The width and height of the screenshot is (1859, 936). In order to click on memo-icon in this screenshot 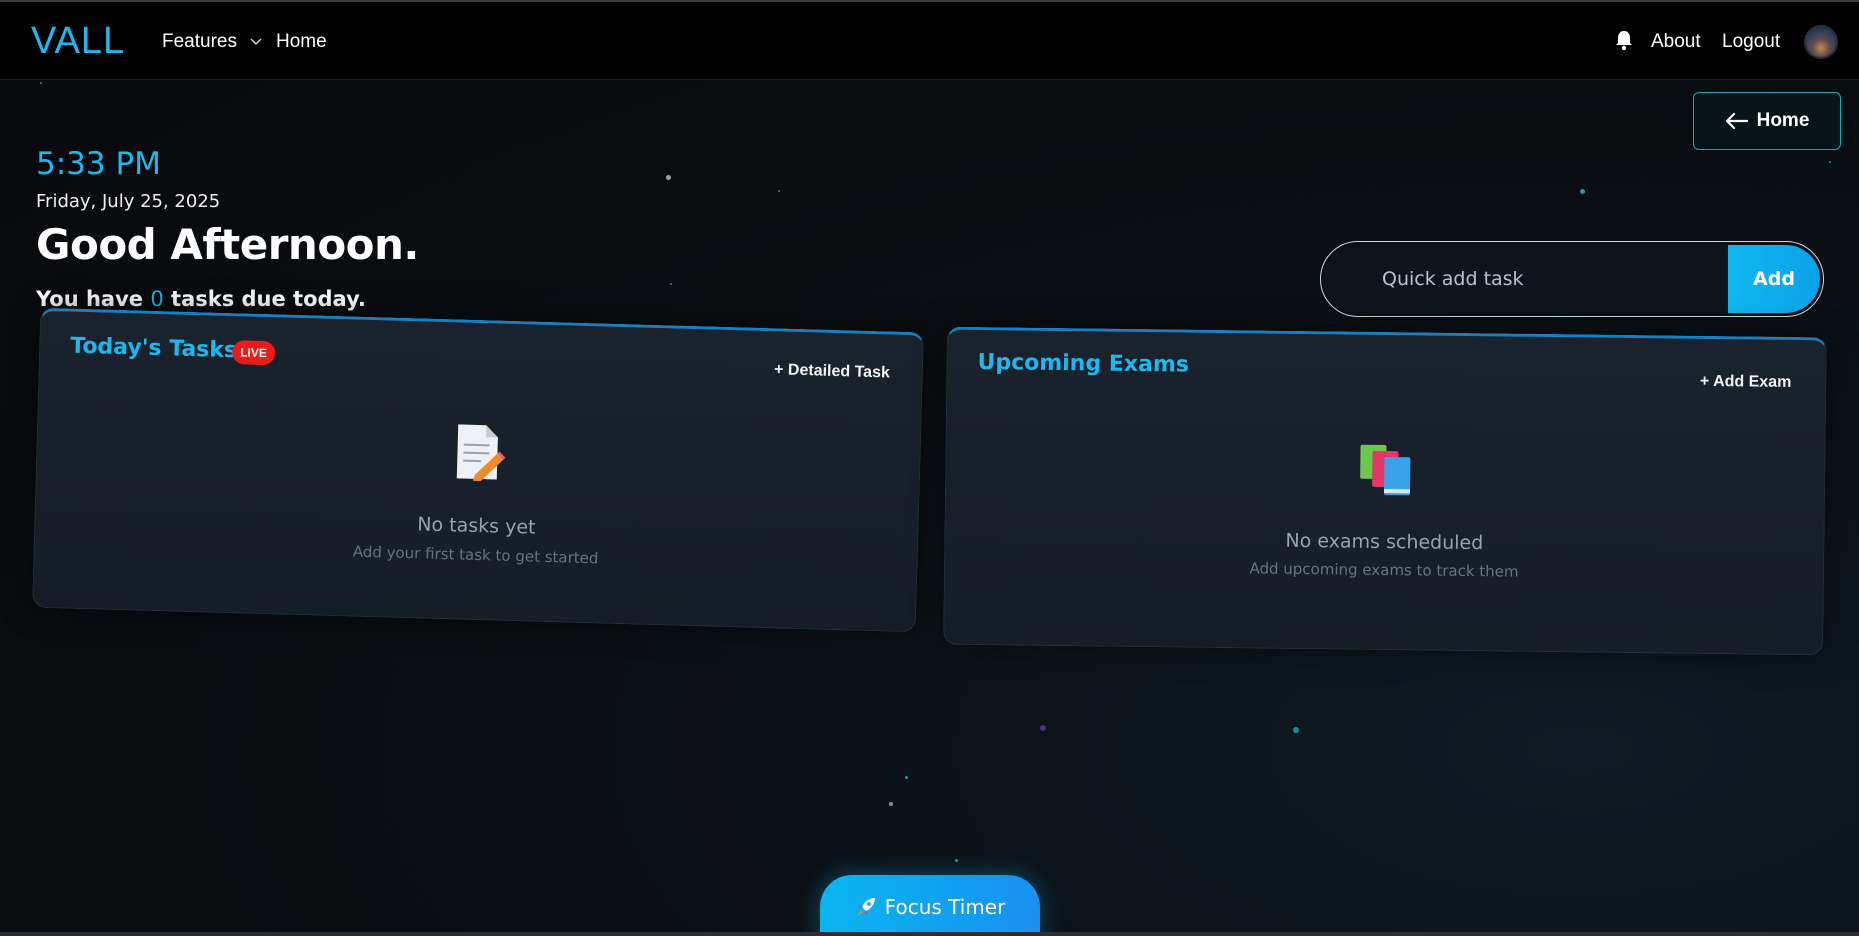, I will do `click(481, 453)`.